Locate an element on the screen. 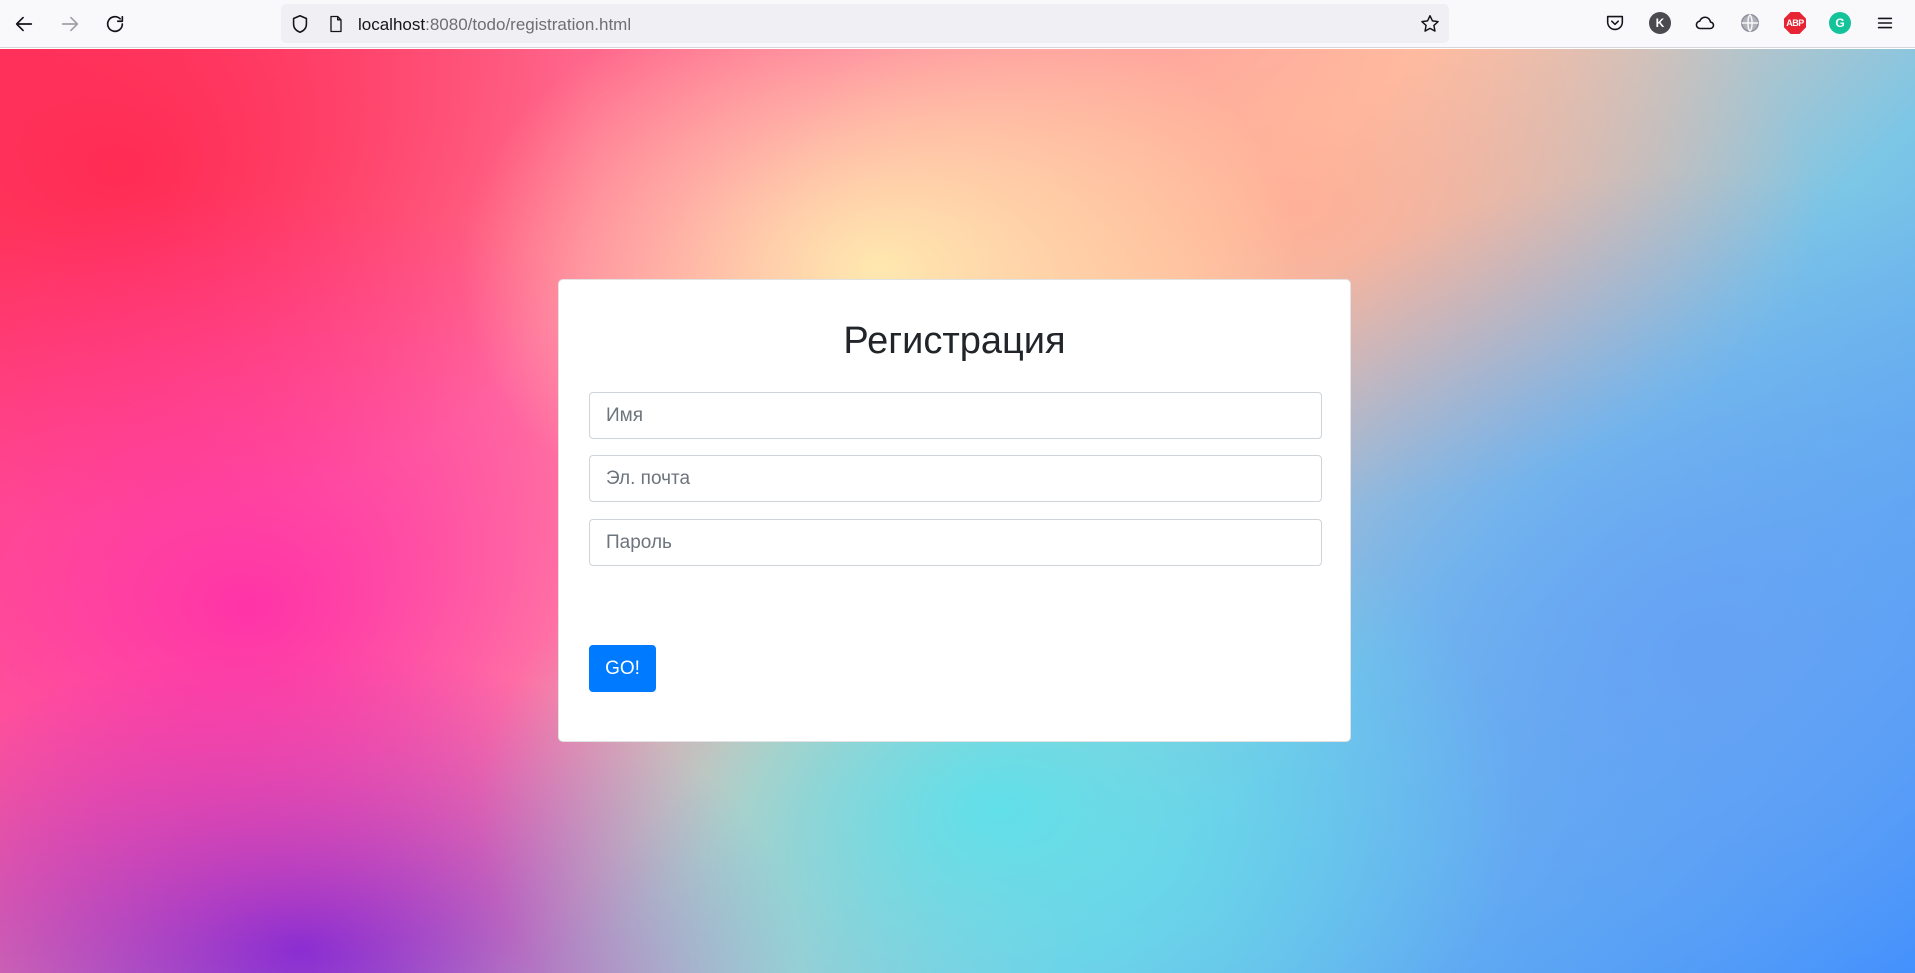 The height and width of the screenshot is (973, 1915). pocket-button is located at coordinates (1615, 23).